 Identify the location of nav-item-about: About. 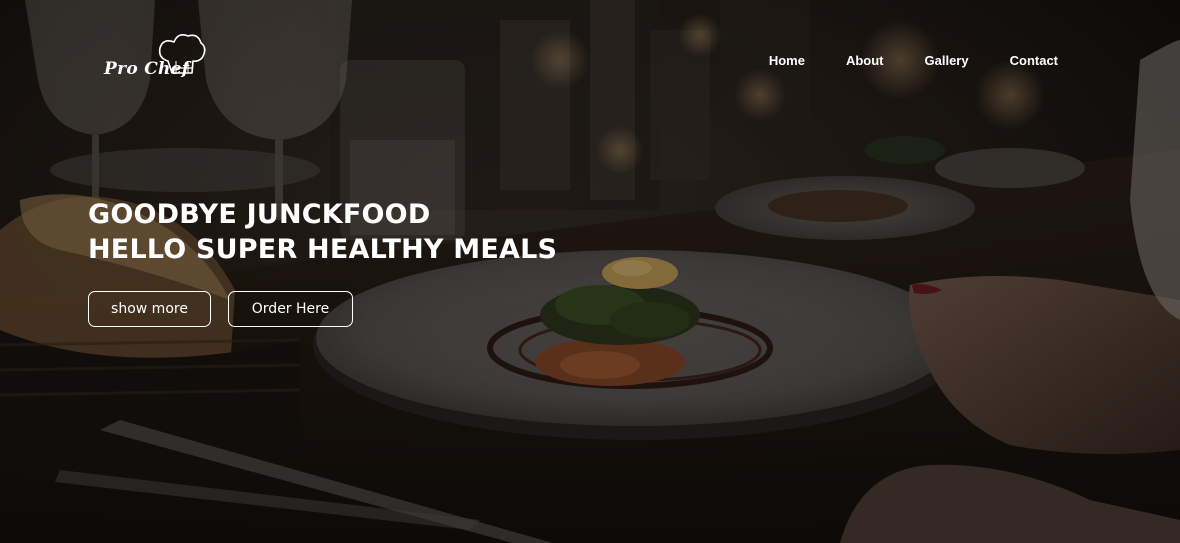
(865, 61).